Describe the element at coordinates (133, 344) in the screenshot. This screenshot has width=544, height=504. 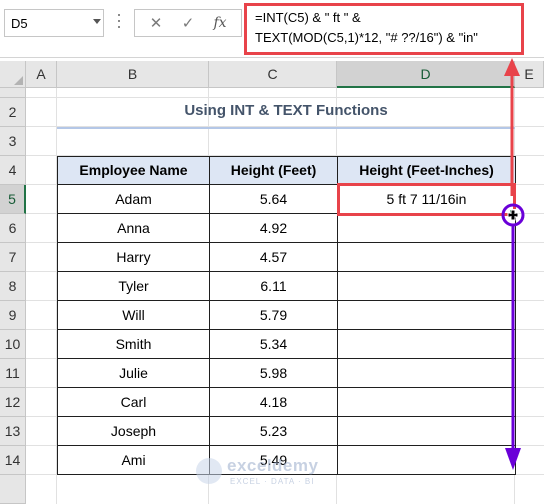
I see `cell-name: Smith` at that location.